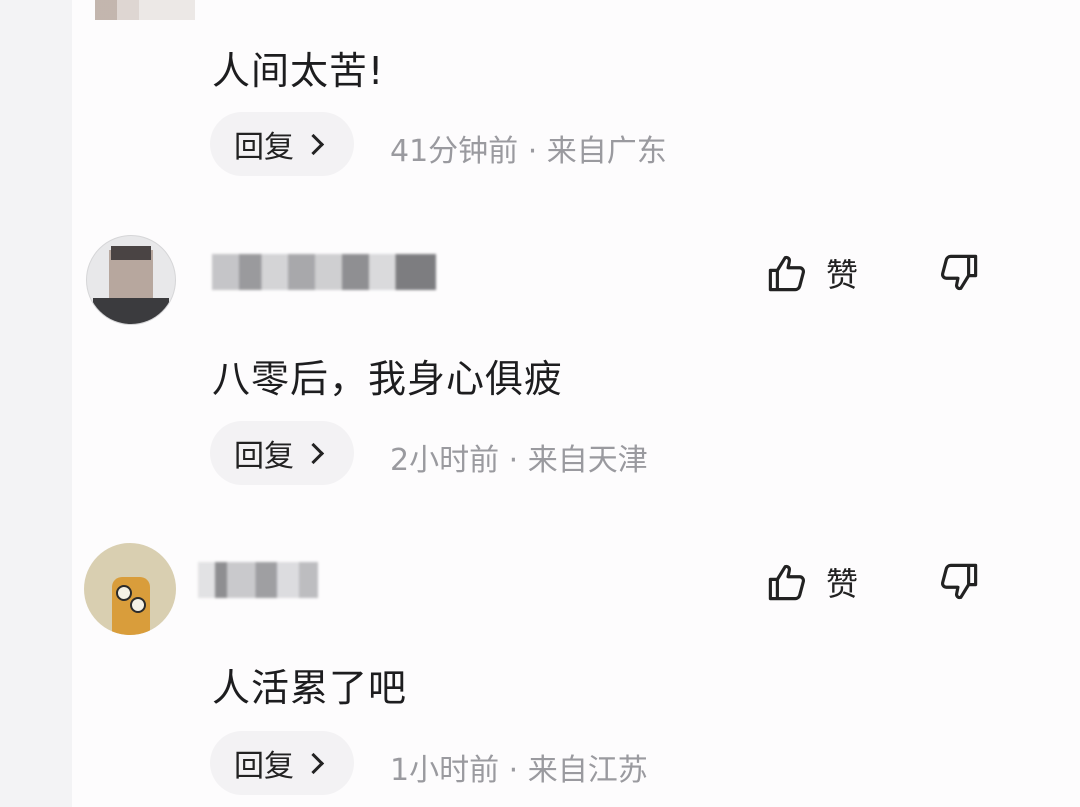  Describe the element at coordinates (519, 770) in the screenshot. I see `comment-meta: 1小时前 · 来自江苏` at that location.